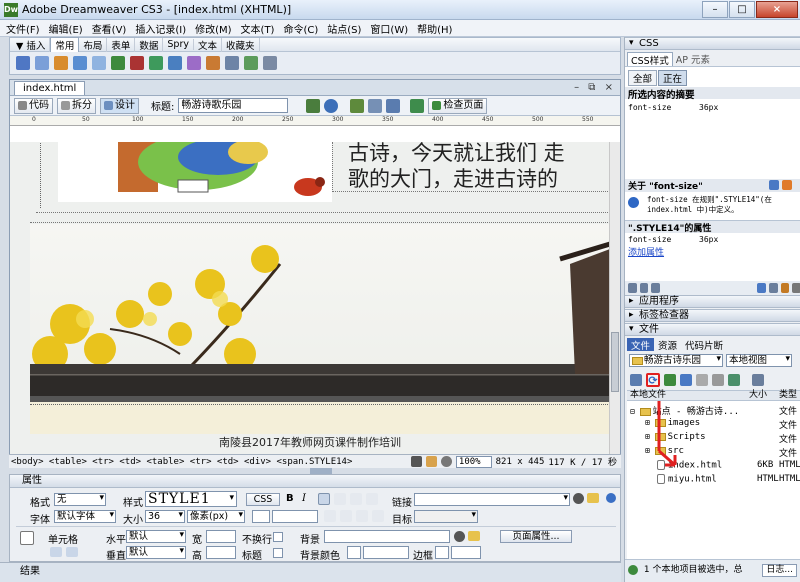 Image resolution: width=800 pixels, height=582 pixels. Describe the element at coordinates (459, 536) in the screenshot. I see `bg-point-to-file-icon` at that location.